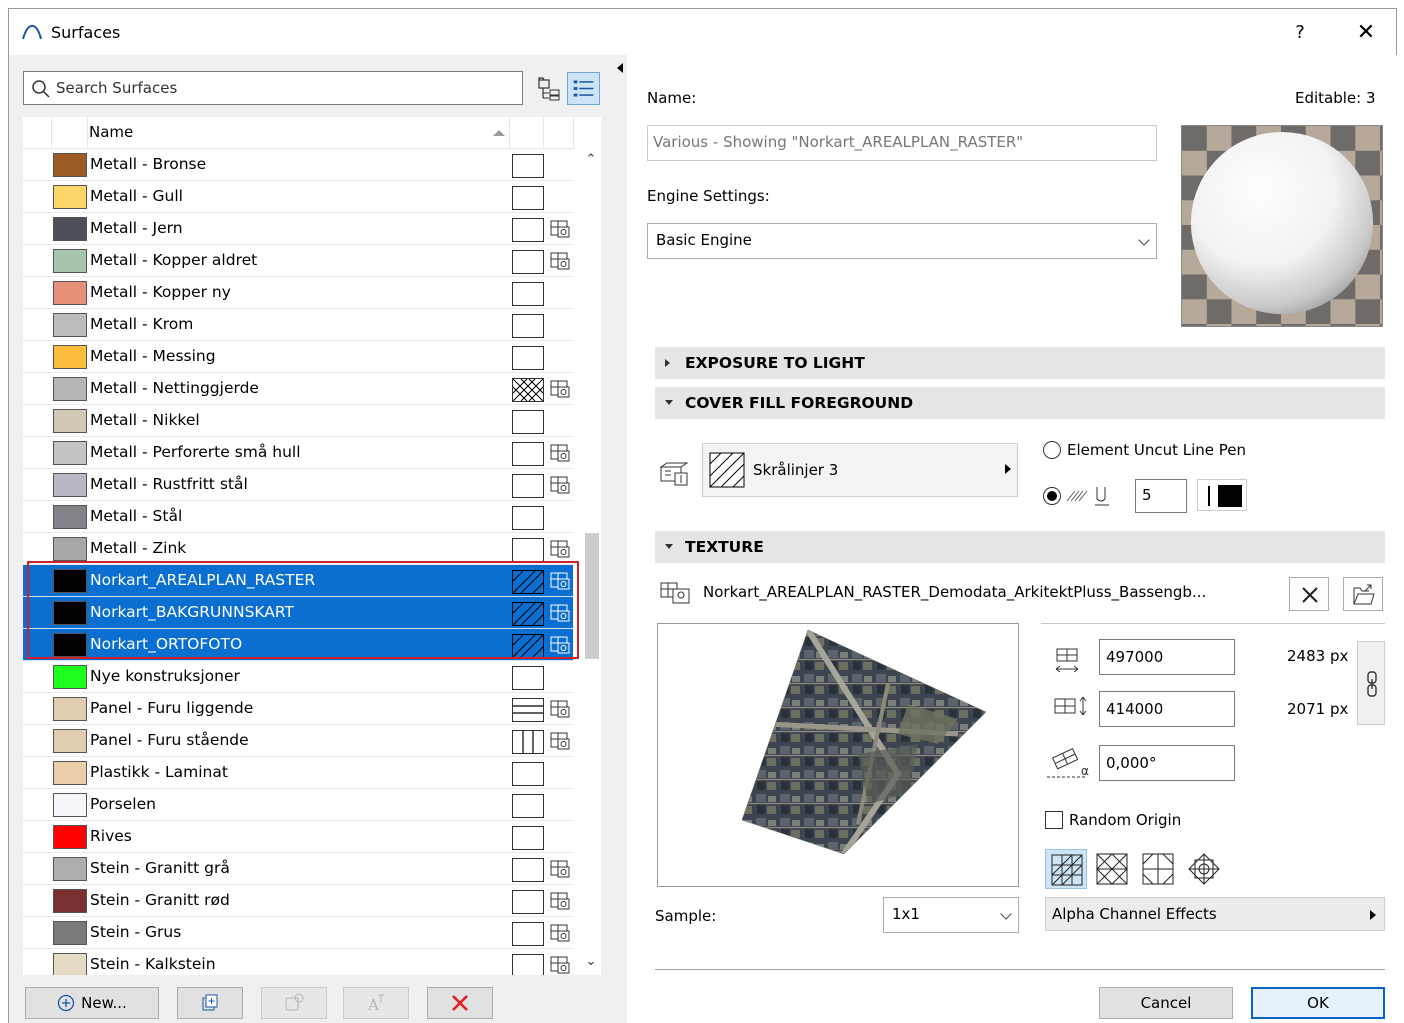 This screenshot has width=1404, height=1023. What do you see at coordinates (169, 484) in the screenshot?
I see `surface-name: Metall - Rustfritt stål` at bounding box center [169, 484].